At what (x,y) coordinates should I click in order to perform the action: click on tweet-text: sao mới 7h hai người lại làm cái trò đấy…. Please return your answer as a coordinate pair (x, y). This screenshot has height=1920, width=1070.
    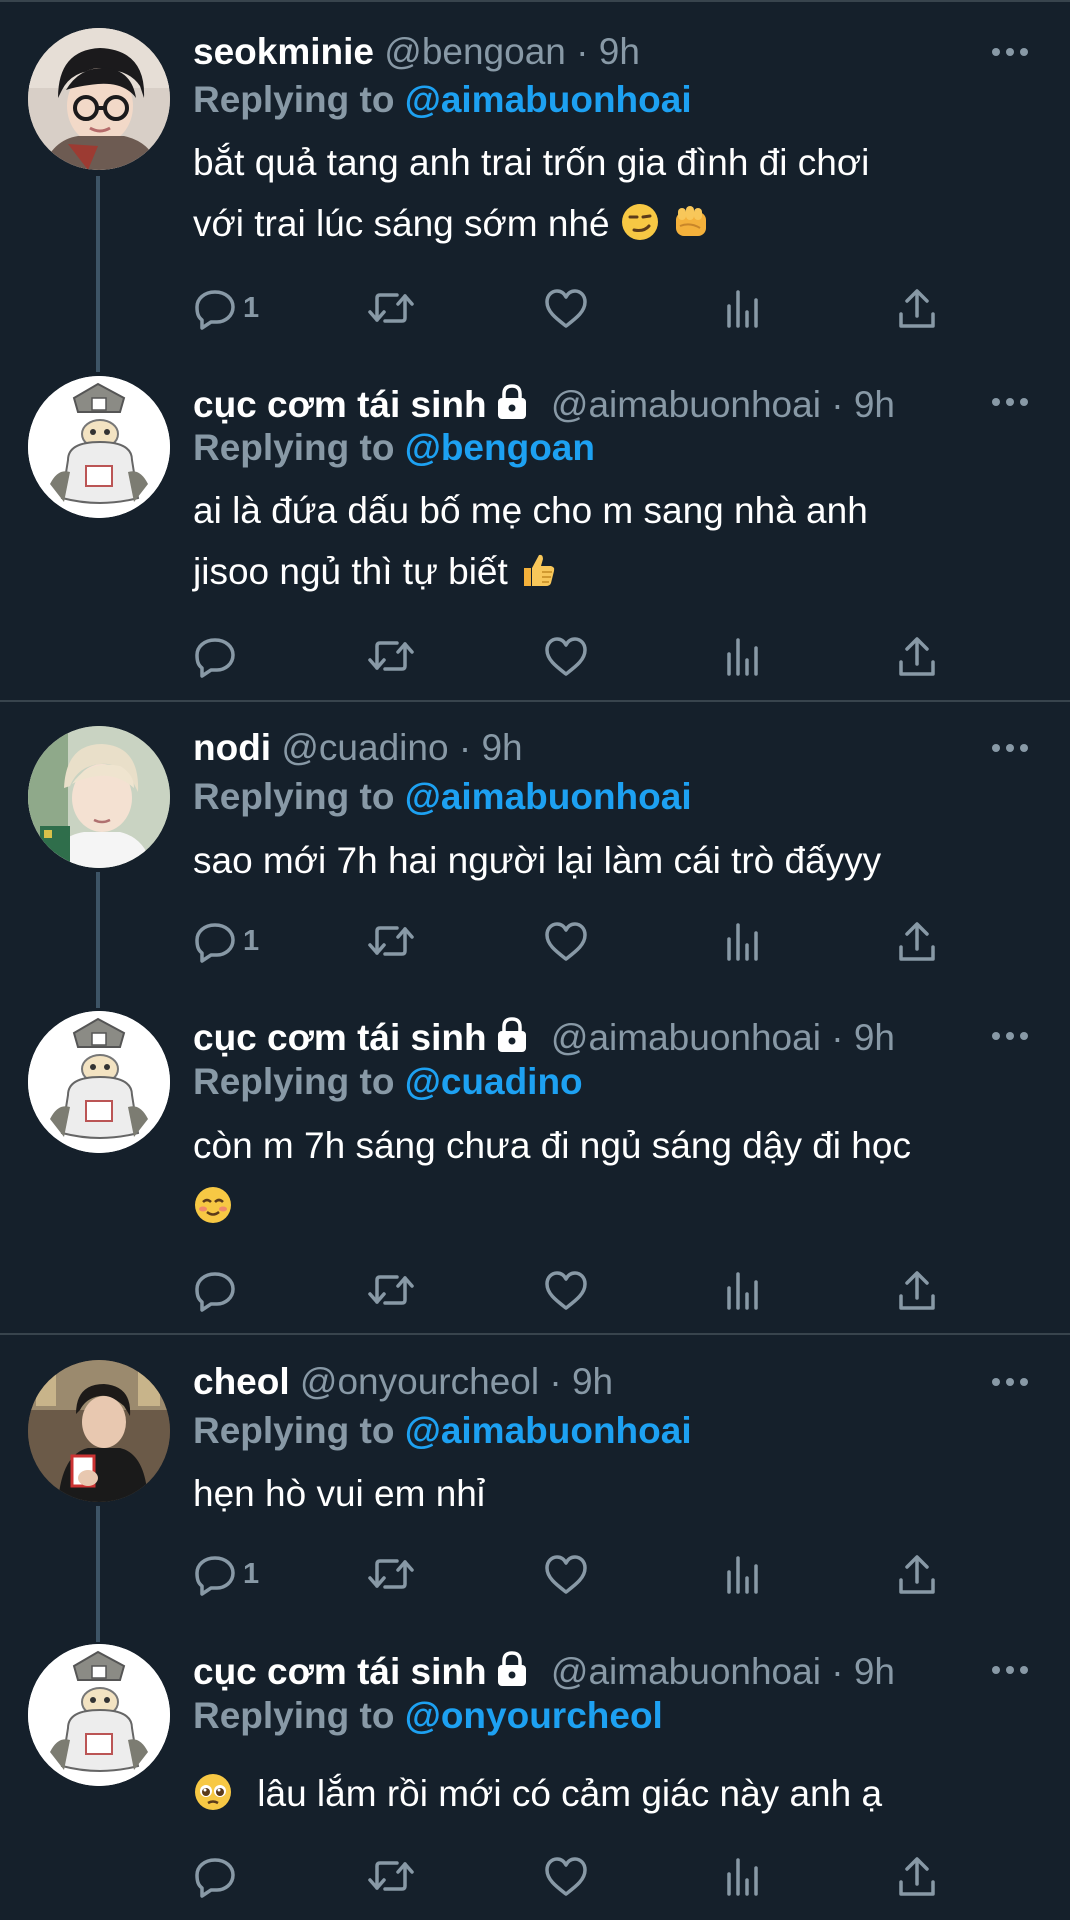
    Looking at the image, I should click on (608, 860).